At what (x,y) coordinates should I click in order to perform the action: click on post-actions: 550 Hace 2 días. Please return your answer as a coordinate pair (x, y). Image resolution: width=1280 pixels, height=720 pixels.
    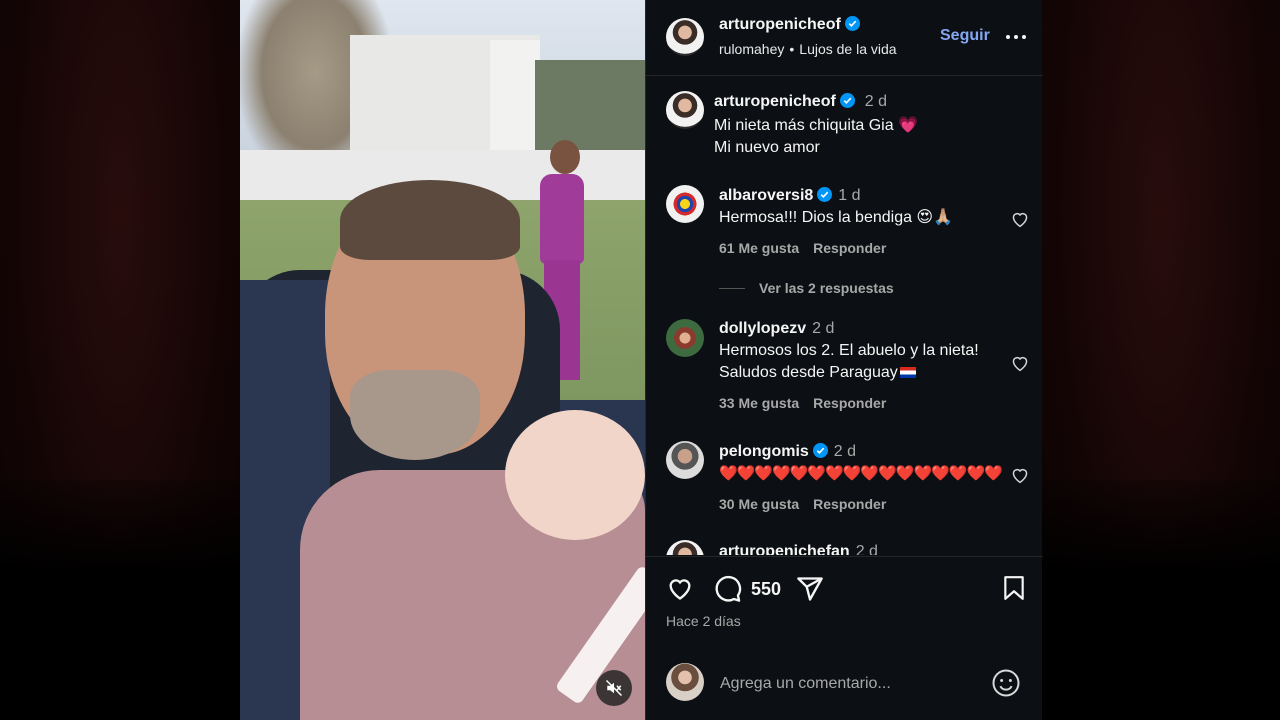
    Looking at the image, I should click on (844, 601).